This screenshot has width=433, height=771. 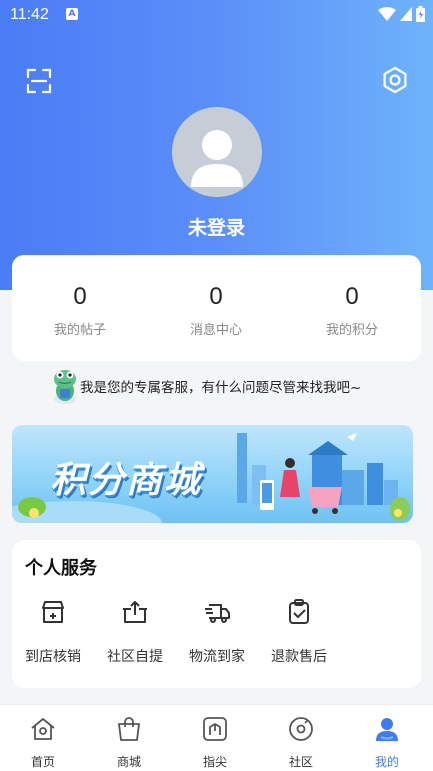 I want to click on stat-label: 我的积分, so click(x=351, y=330).